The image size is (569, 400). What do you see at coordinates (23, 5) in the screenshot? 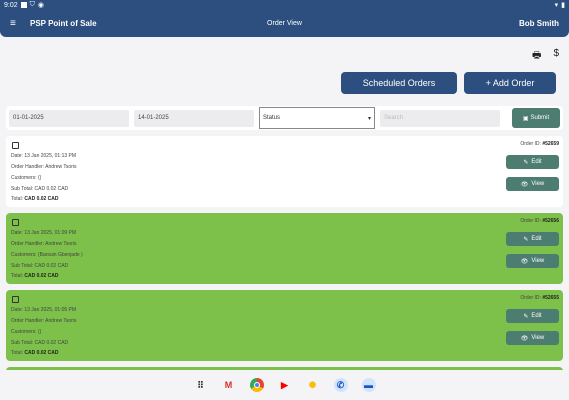
I see `square-icon` at bounding box center [23, 5].